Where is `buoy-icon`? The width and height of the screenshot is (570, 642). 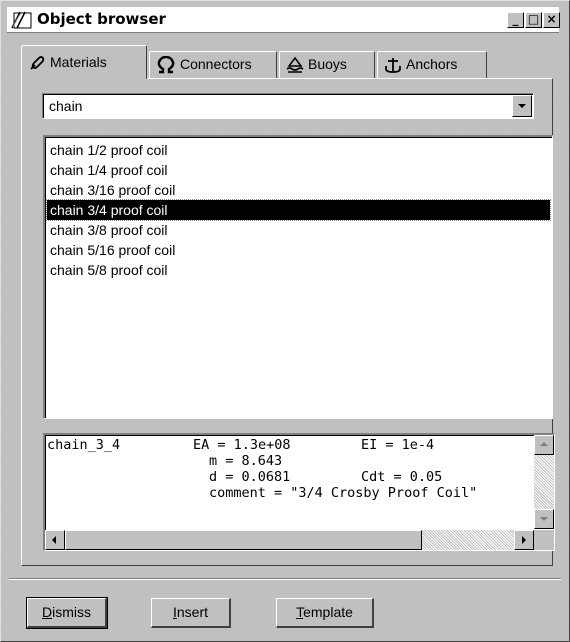 buoy-icon is located at coordinates (295, 65).